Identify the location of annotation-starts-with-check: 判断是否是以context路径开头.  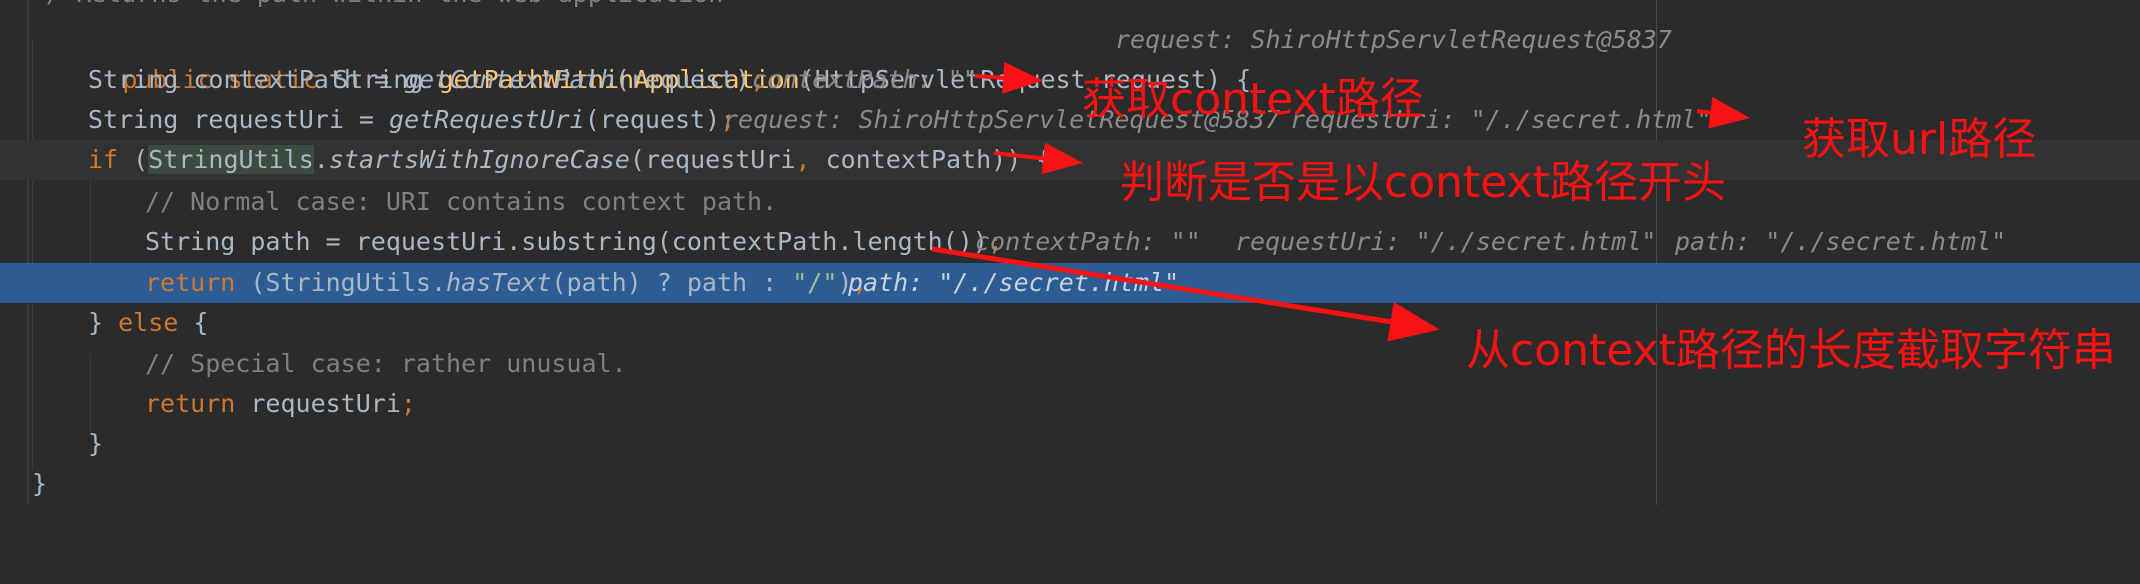
(1423, 182).